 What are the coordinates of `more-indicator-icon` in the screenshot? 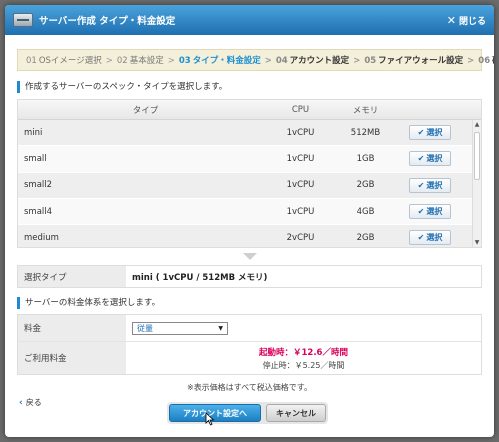 It's located at (249, 256).